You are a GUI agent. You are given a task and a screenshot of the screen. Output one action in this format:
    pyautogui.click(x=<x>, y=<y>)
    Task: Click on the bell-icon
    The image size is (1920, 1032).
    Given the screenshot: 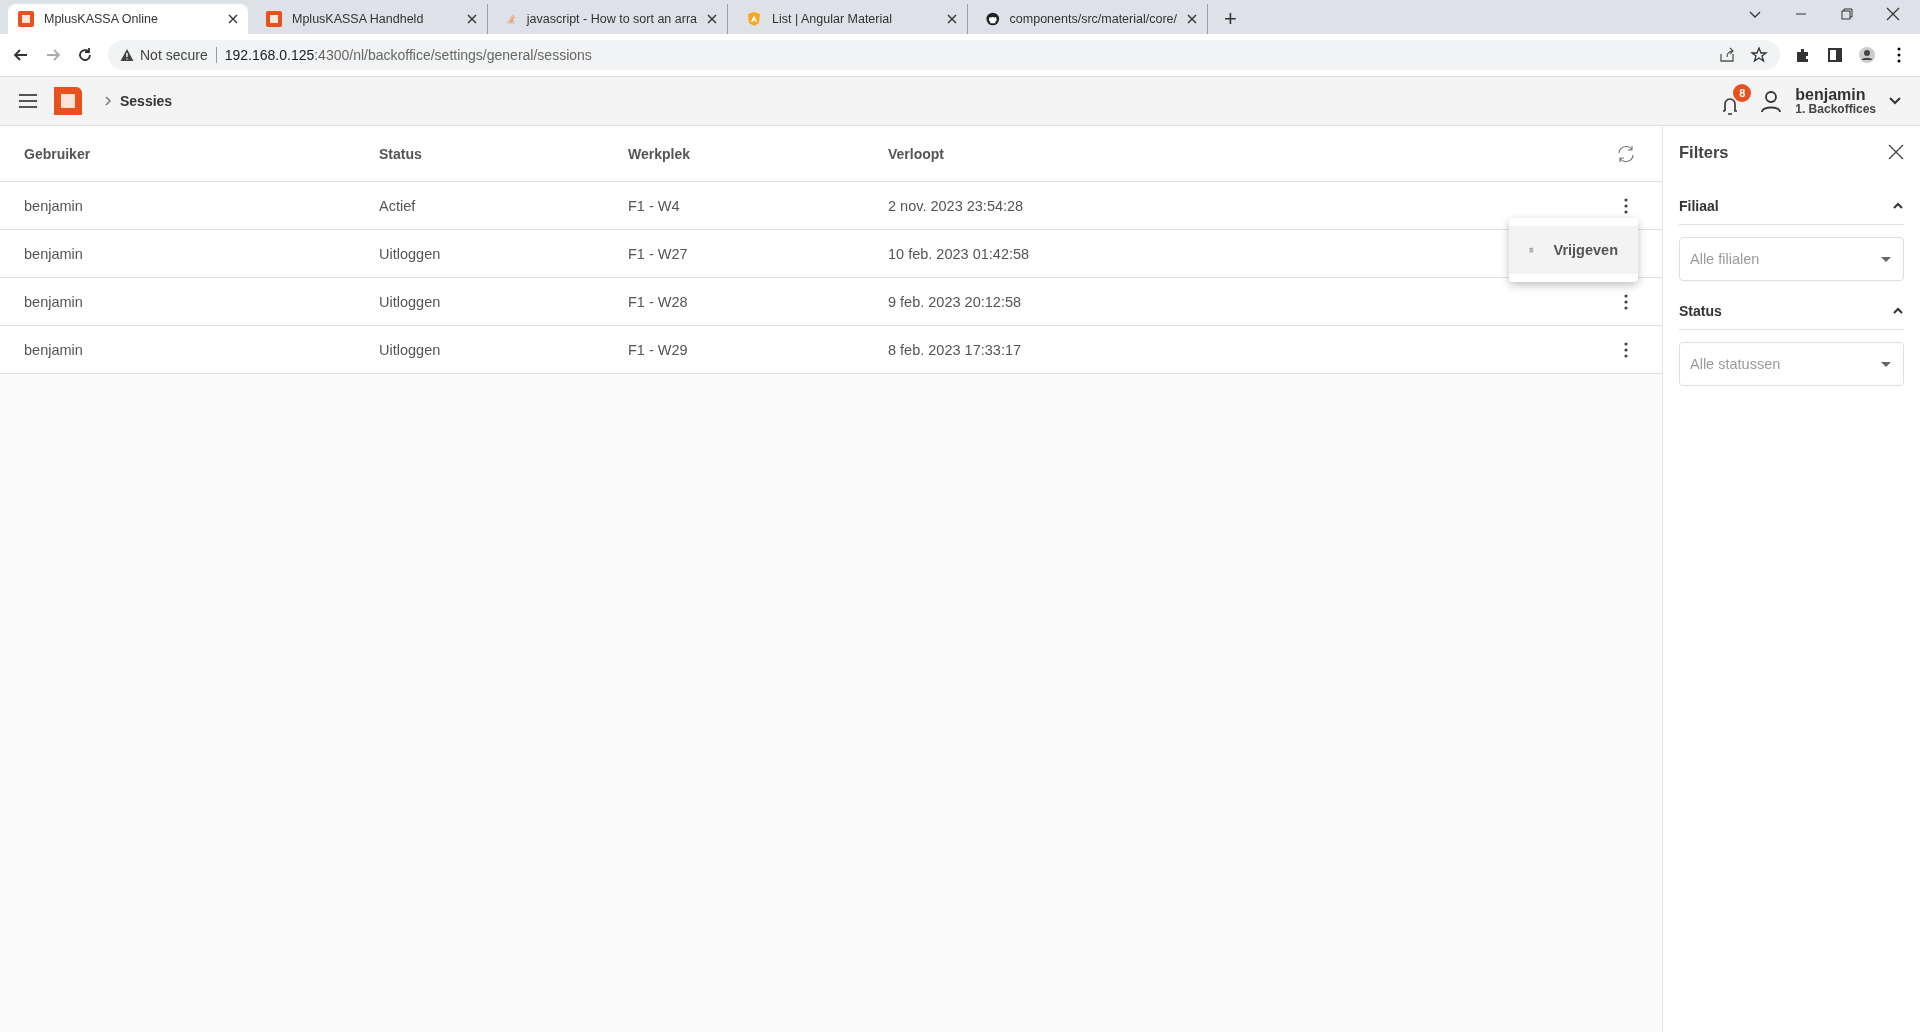 What is the action you would take?
    pyautogui.click(x=1730, y=106)
    